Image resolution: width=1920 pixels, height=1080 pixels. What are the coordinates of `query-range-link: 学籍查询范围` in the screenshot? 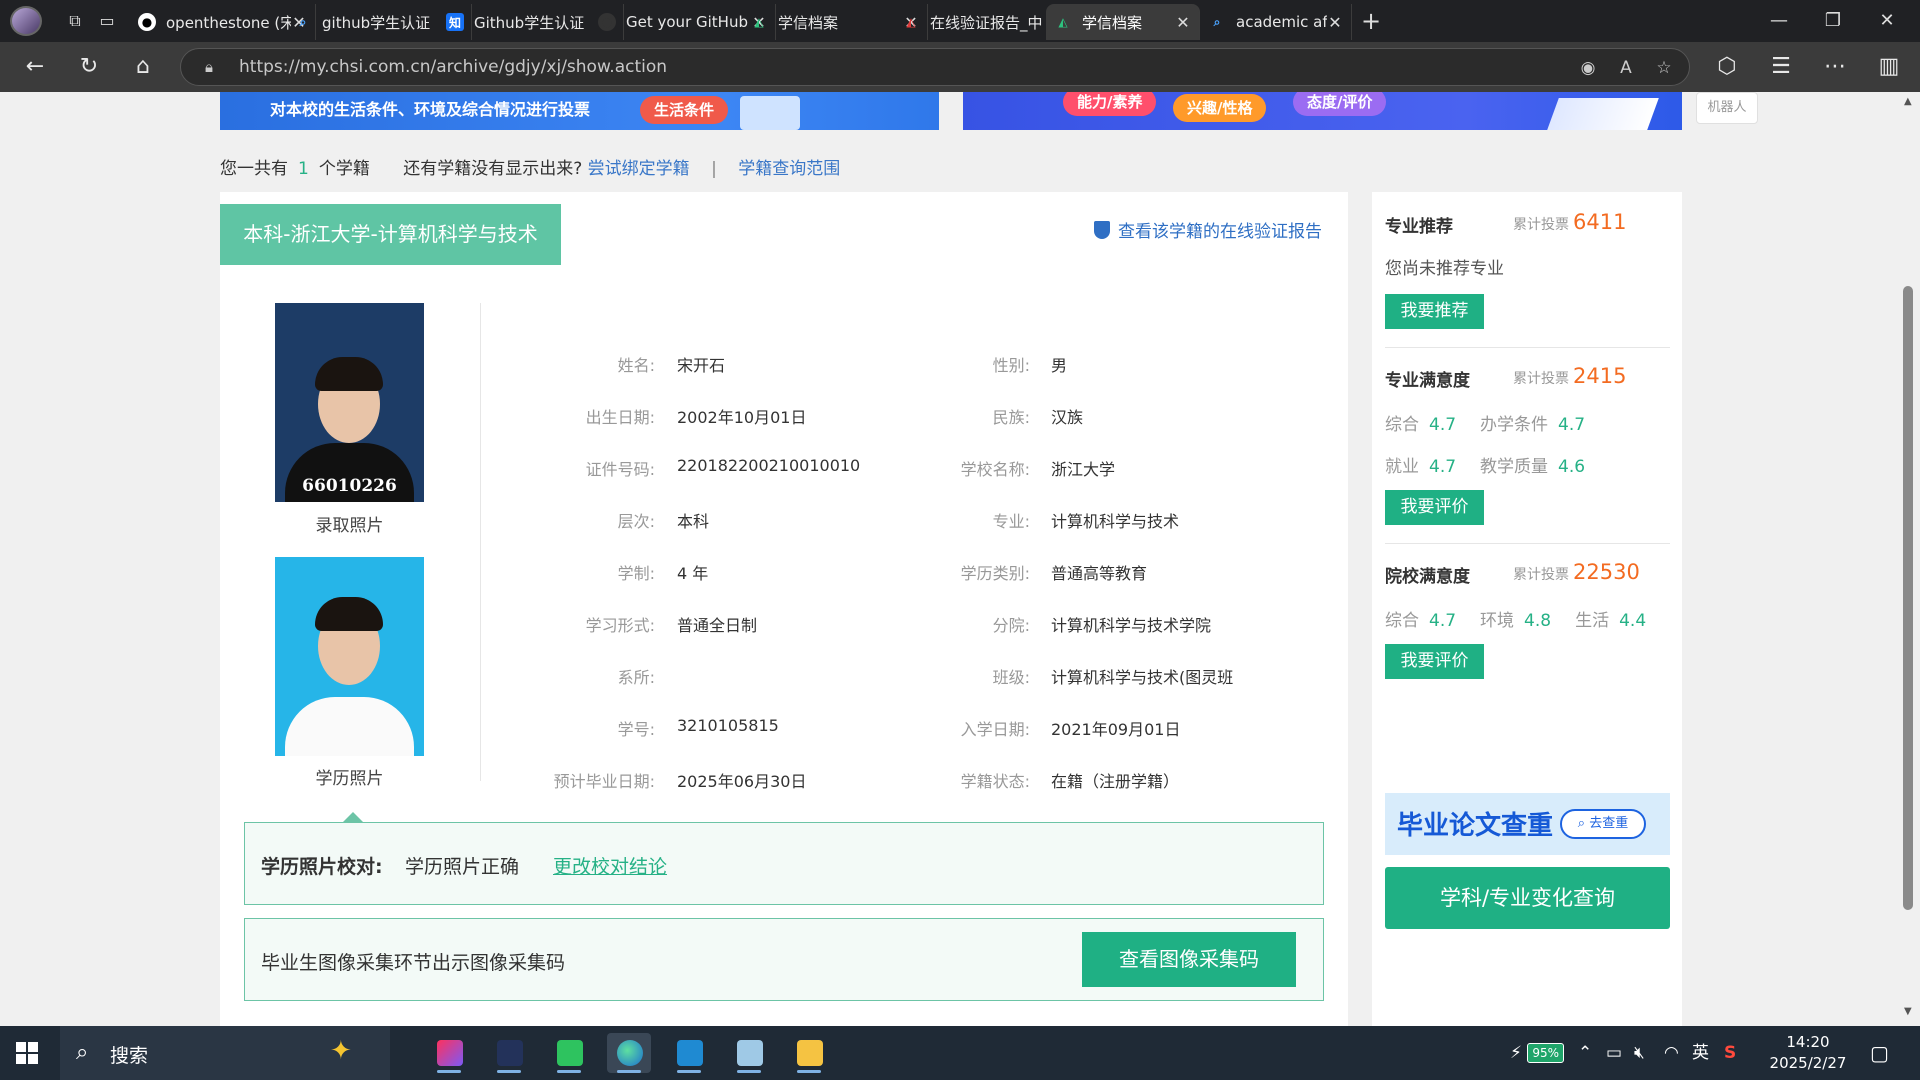 It's located at (789, 169).